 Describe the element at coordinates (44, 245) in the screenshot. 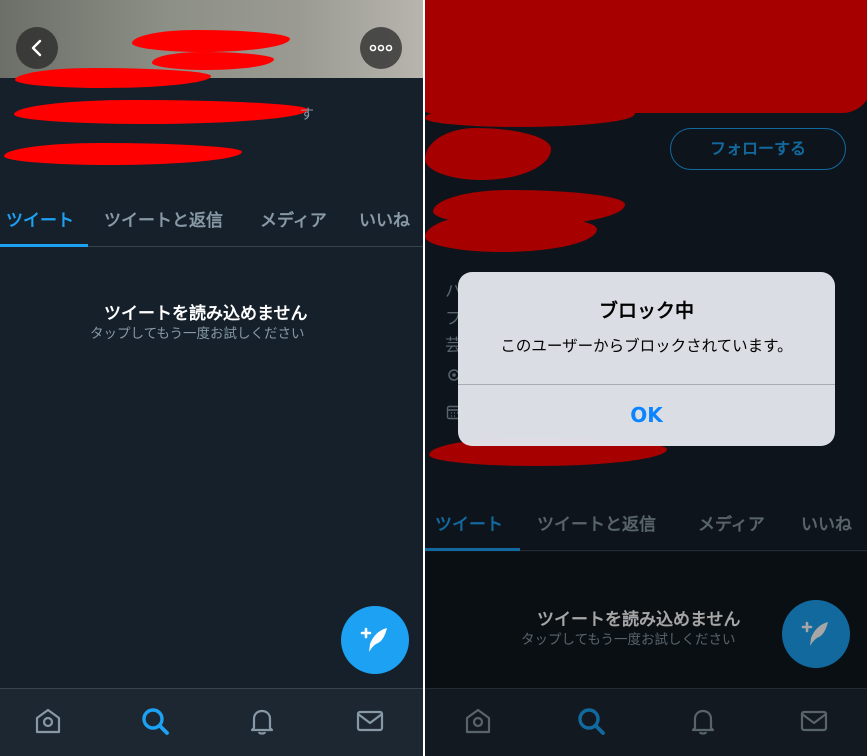

I see `tab-active-indicator` at that location.